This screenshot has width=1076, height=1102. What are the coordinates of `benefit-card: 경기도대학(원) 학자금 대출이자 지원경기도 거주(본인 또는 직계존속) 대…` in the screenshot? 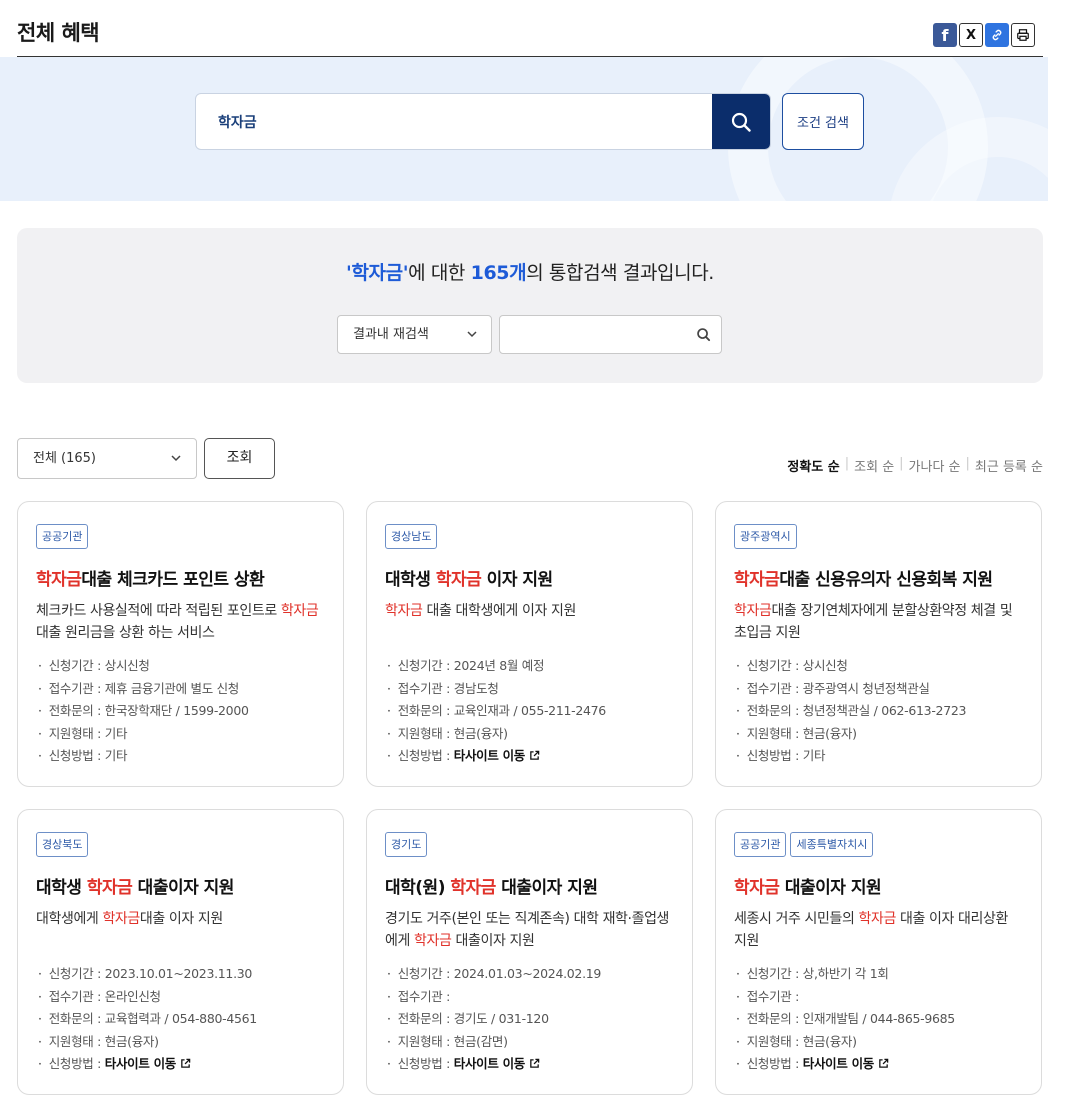 It's located at (529, 952).